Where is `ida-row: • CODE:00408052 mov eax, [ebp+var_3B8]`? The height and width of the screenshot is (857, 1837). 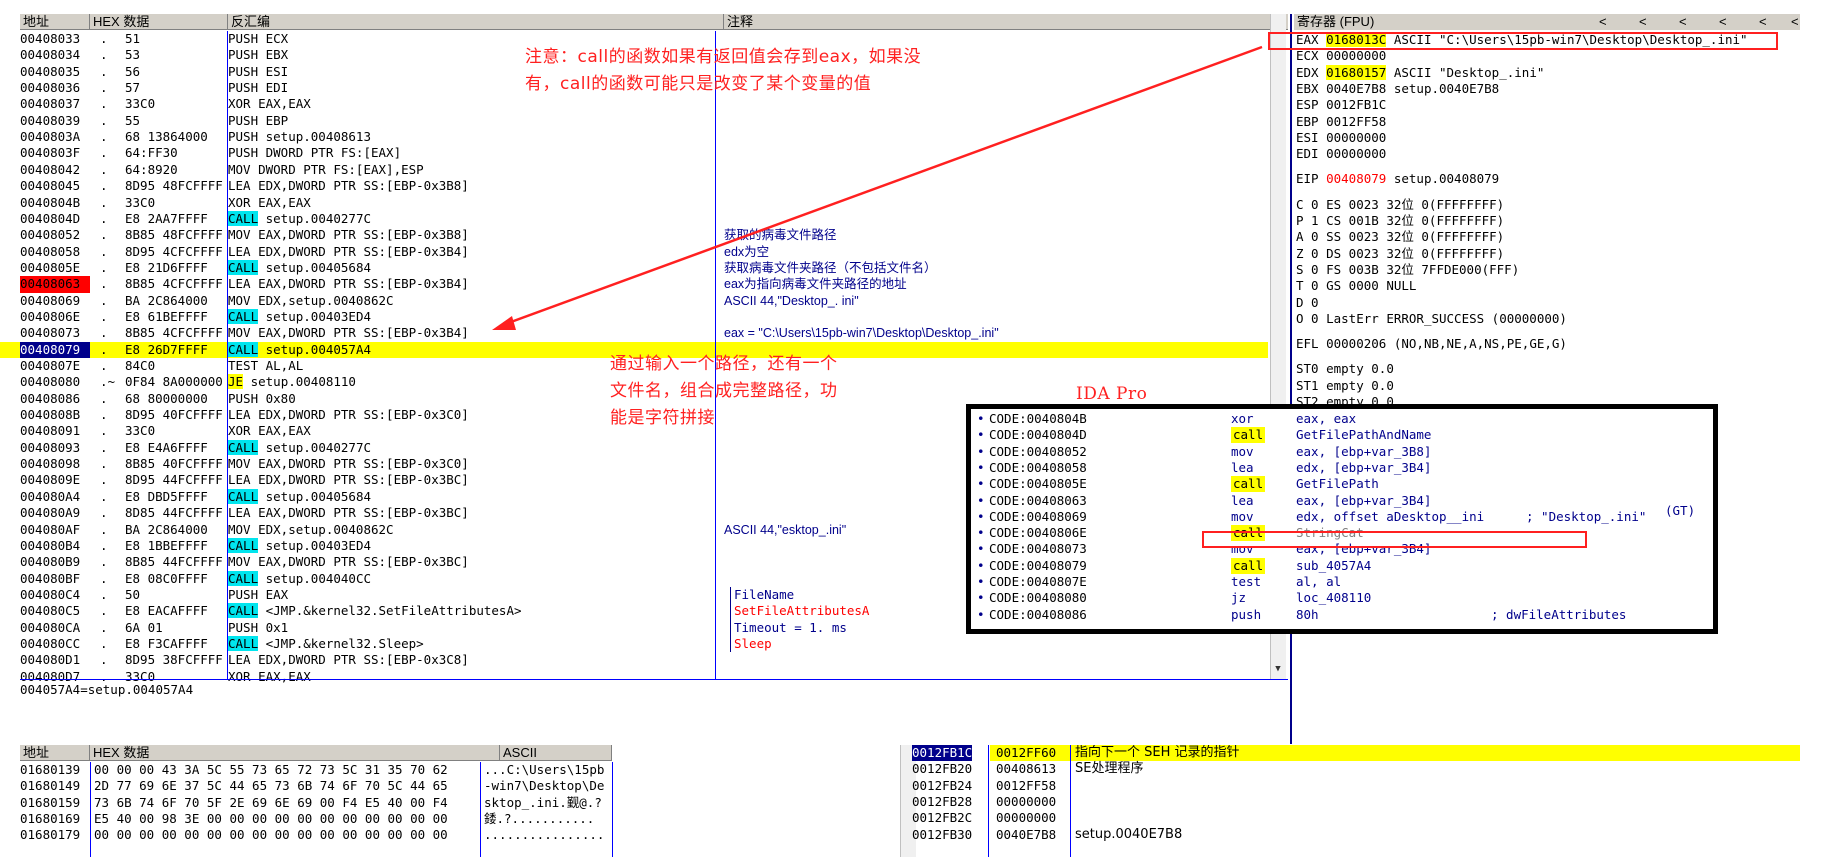 ida-row: • CODE:00408052 mov eax, [ebp+var_3B8] is located at coordinates (1341, 452).